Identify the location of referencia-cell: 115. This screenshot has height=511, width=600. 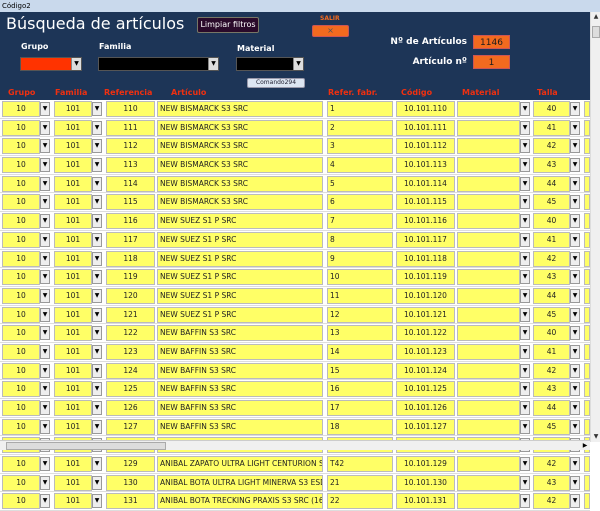
(130, 202).